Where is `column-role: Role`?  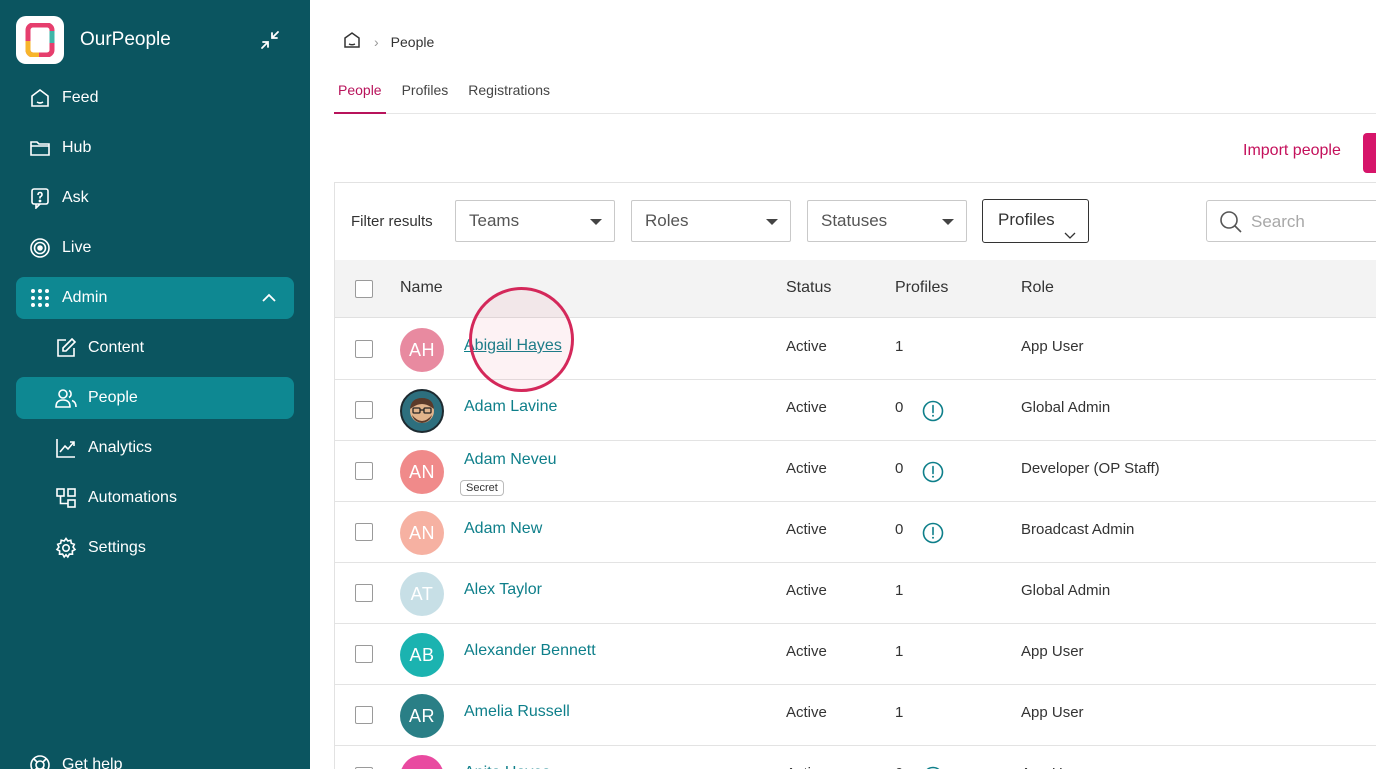
column-role: Role is located at coordinates (1037, 288).